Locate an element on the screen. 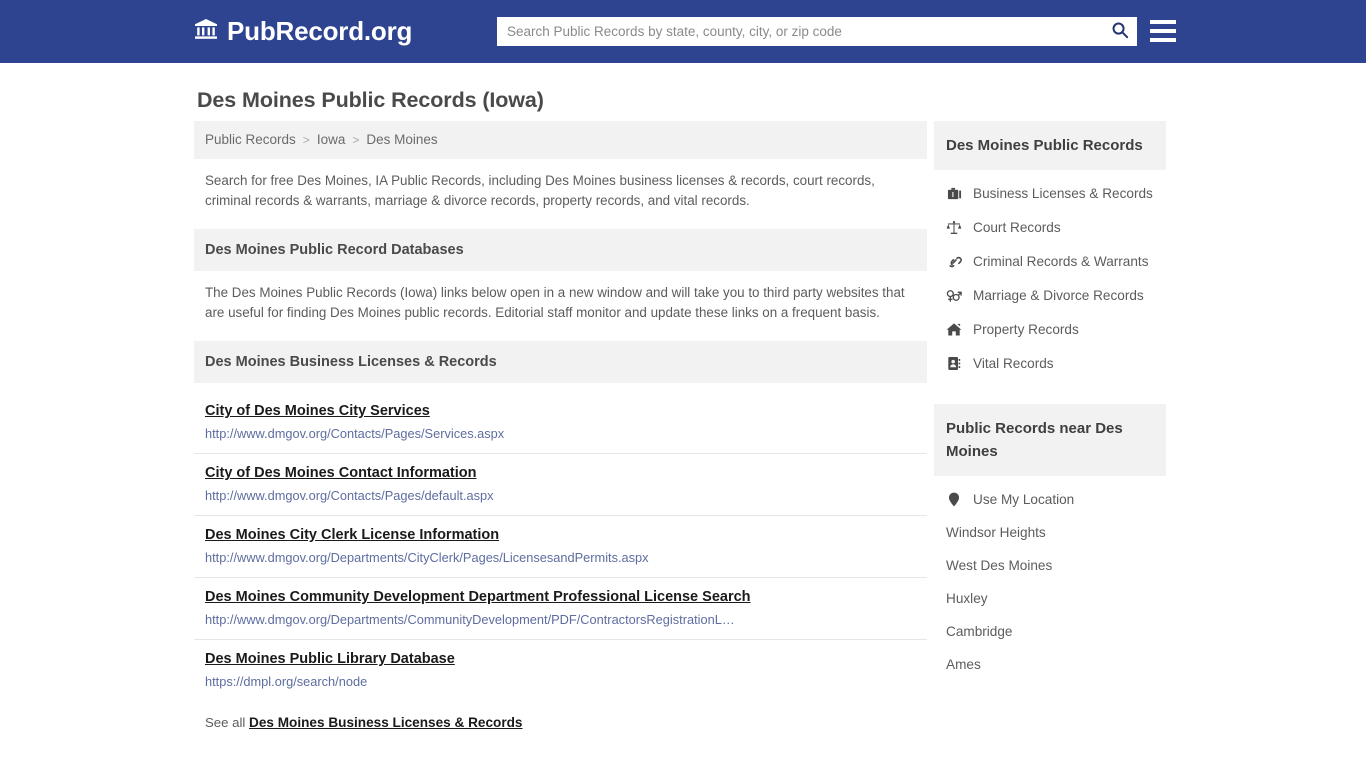 The width and height of the screenshot is (1366, 768). sidebar-item-marriage-divorce: Marriage & Divorce Records is located at coordinates (1050, 295).